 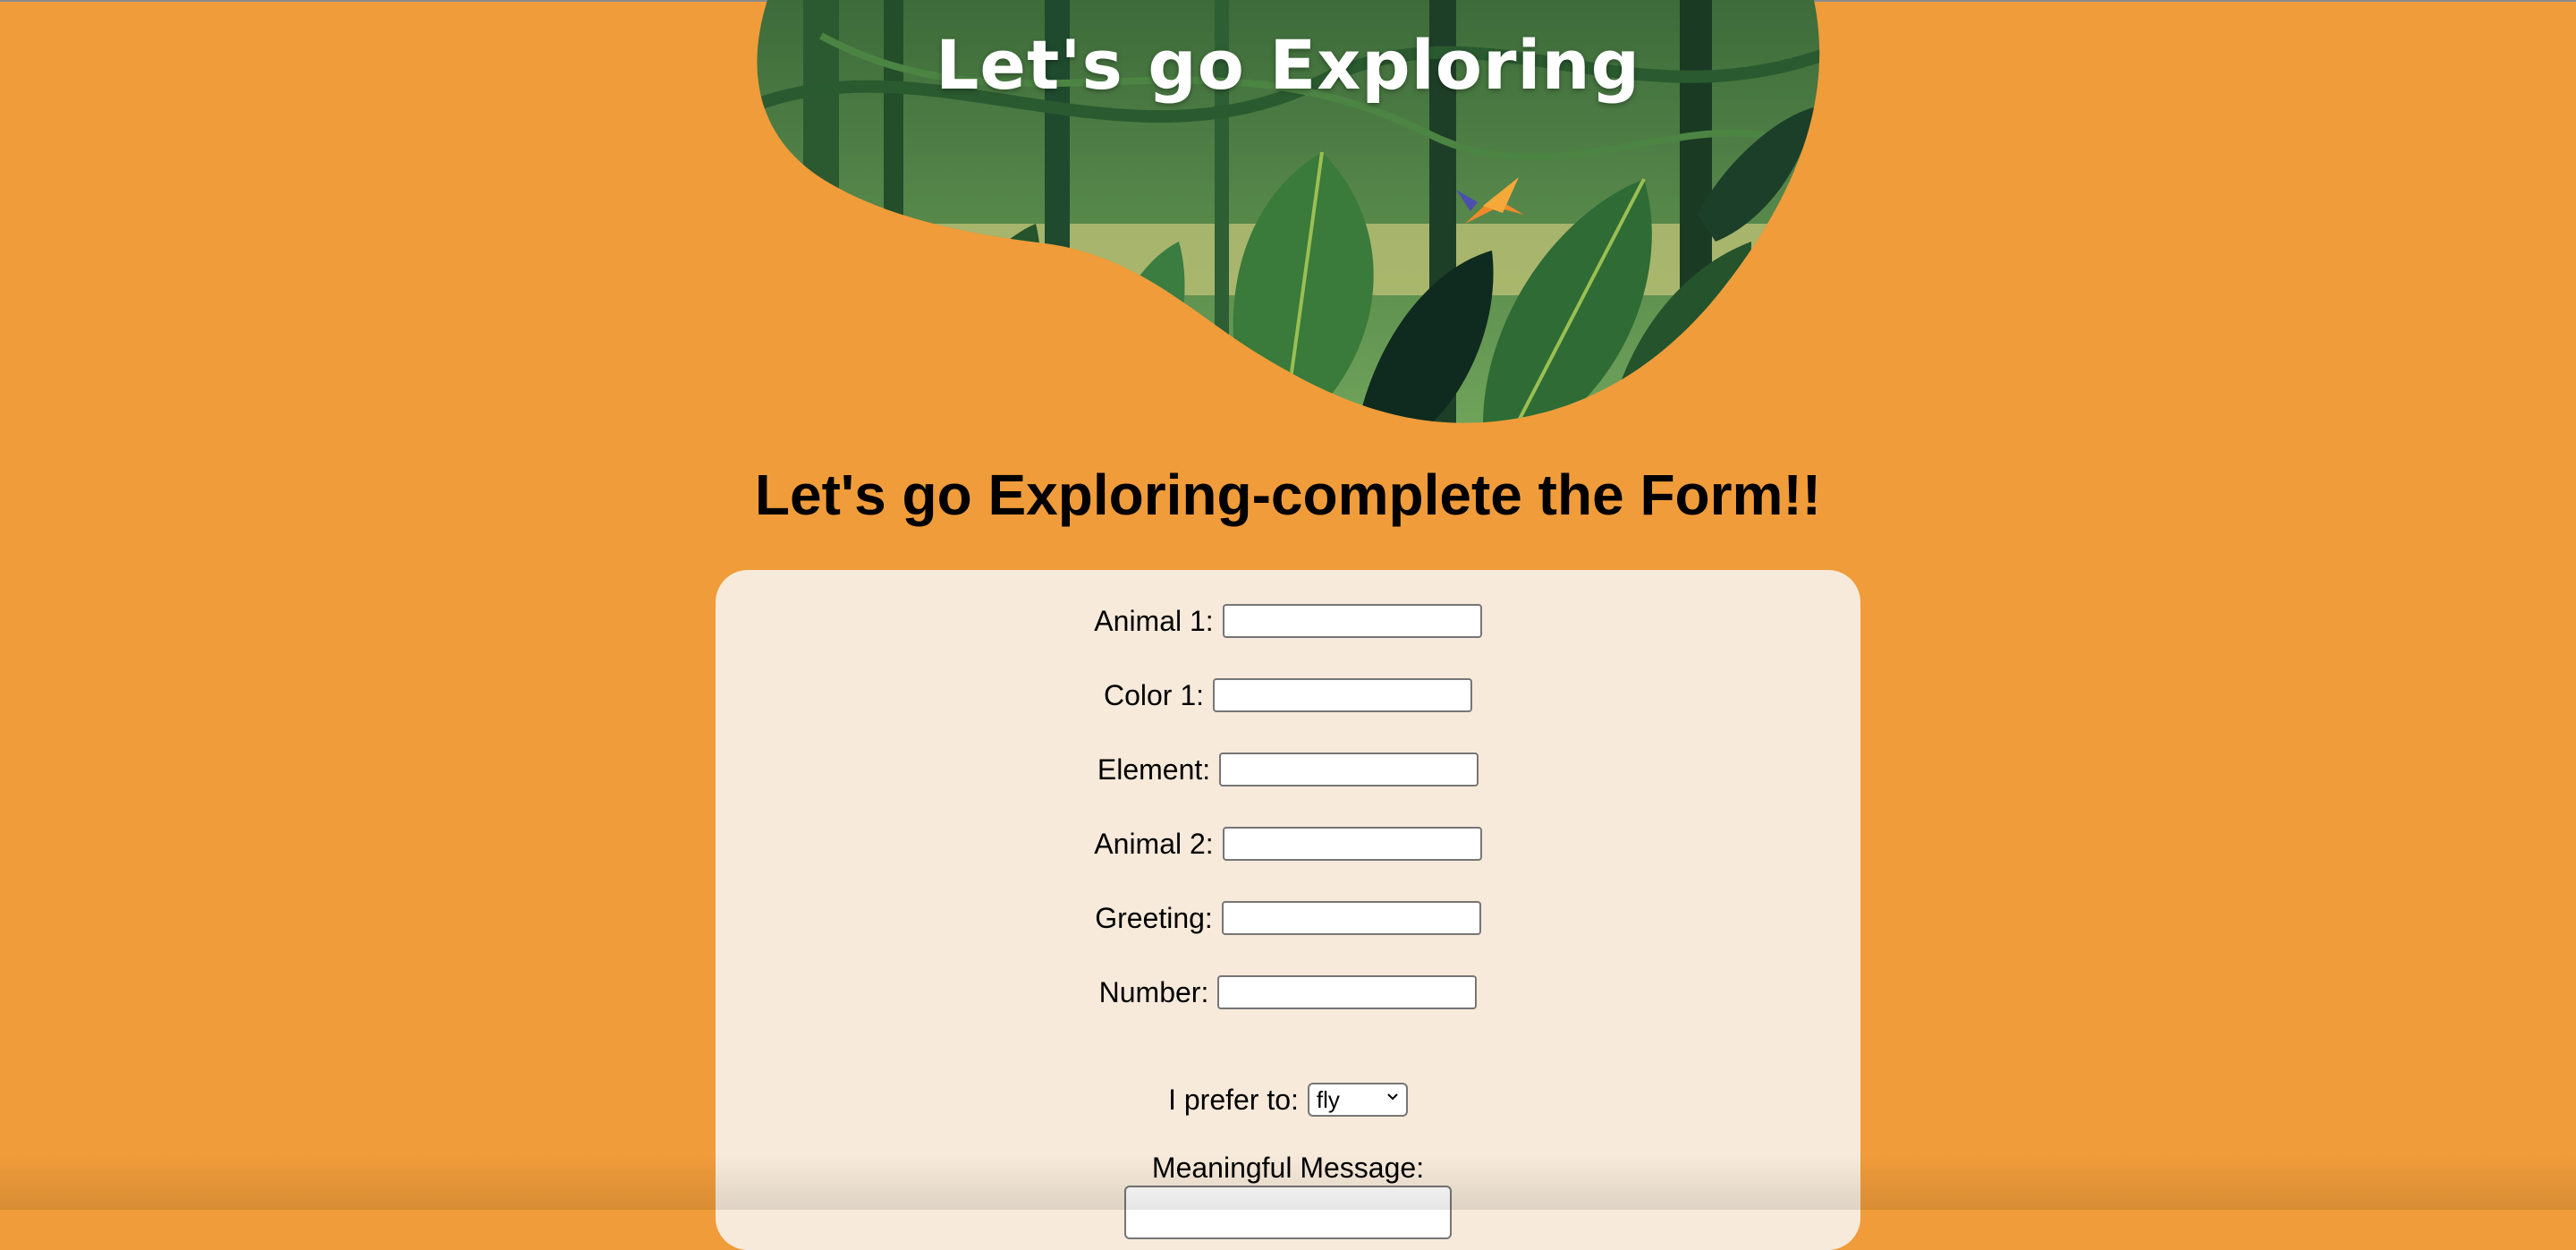 I want to click on field-row-animal-2: Animal 2:, so click(x=1288, y=844).